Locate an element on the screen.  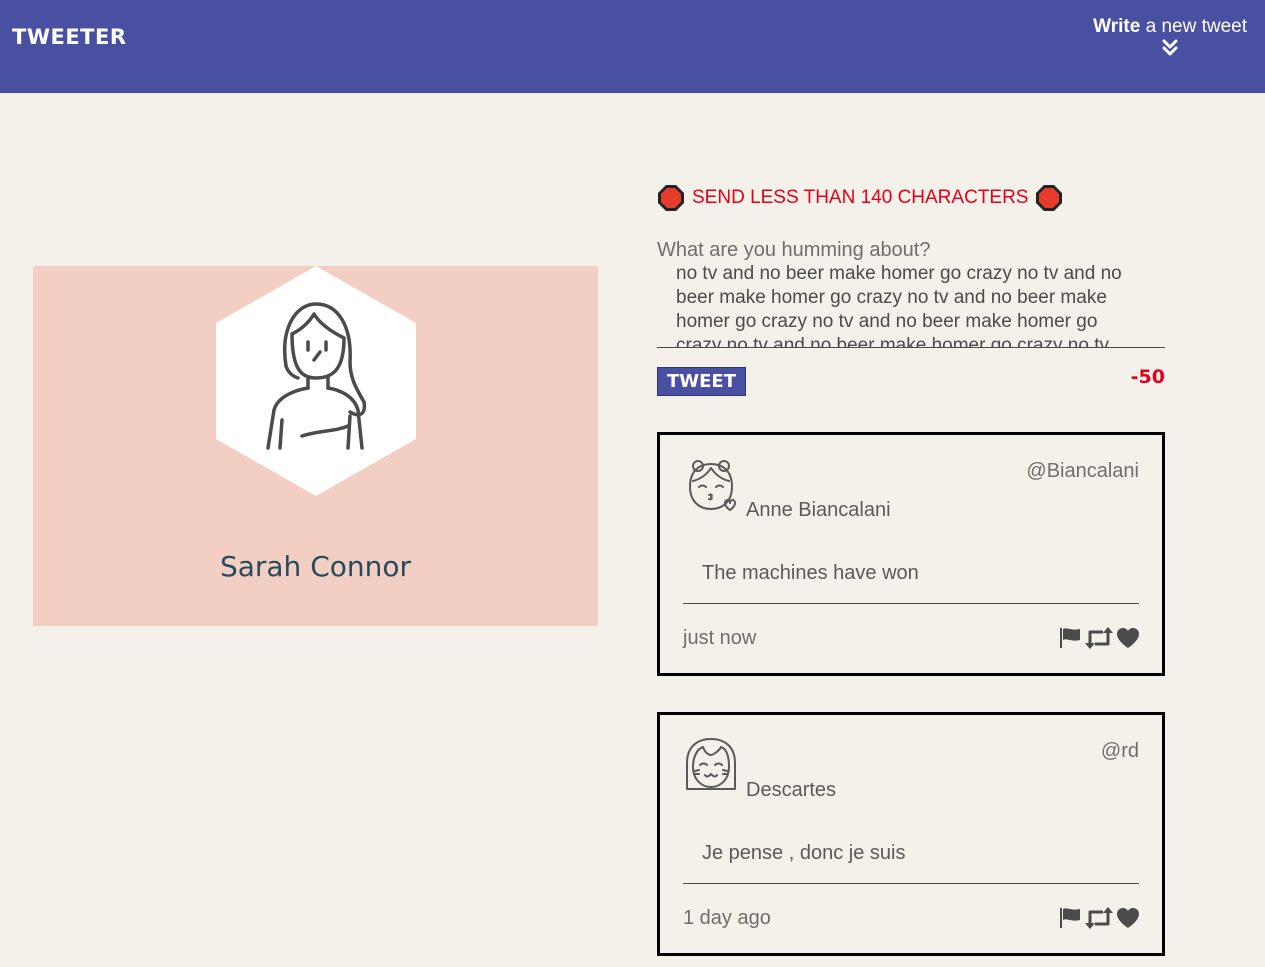
top-navbar: TWEETER Write a new tweet is located at coordinates (632, 46).